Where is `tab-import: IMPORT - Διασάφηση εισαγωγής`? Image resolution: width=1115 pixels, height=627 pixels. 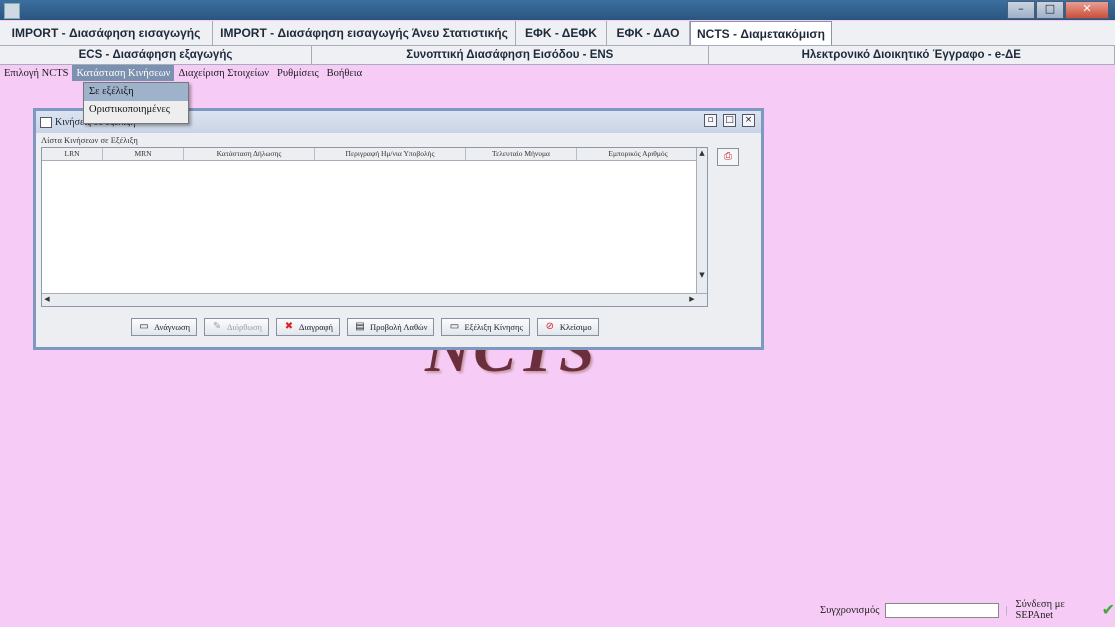 tab-import: IMPORT - Διασάφηση εισαγωγής is located at coordinates (106, 33).